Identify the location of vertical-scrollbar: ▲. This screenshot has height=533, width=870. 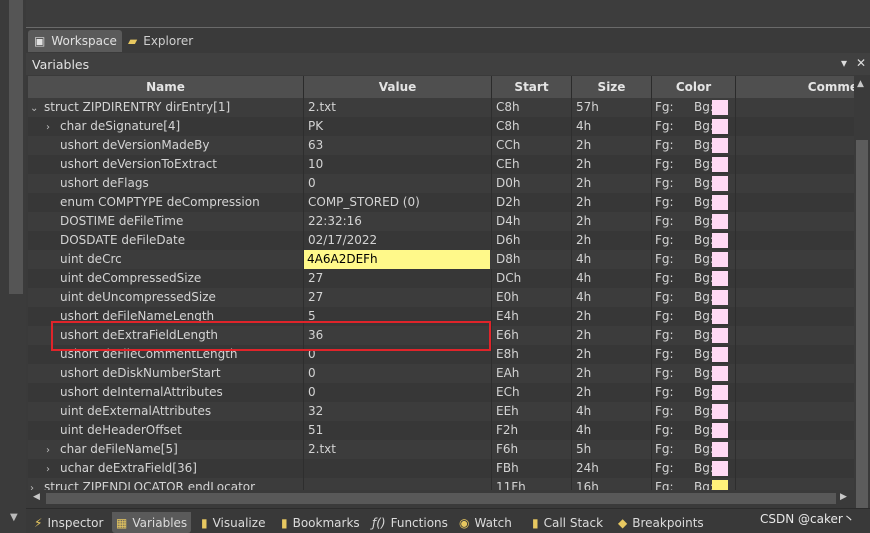
(862, 304).